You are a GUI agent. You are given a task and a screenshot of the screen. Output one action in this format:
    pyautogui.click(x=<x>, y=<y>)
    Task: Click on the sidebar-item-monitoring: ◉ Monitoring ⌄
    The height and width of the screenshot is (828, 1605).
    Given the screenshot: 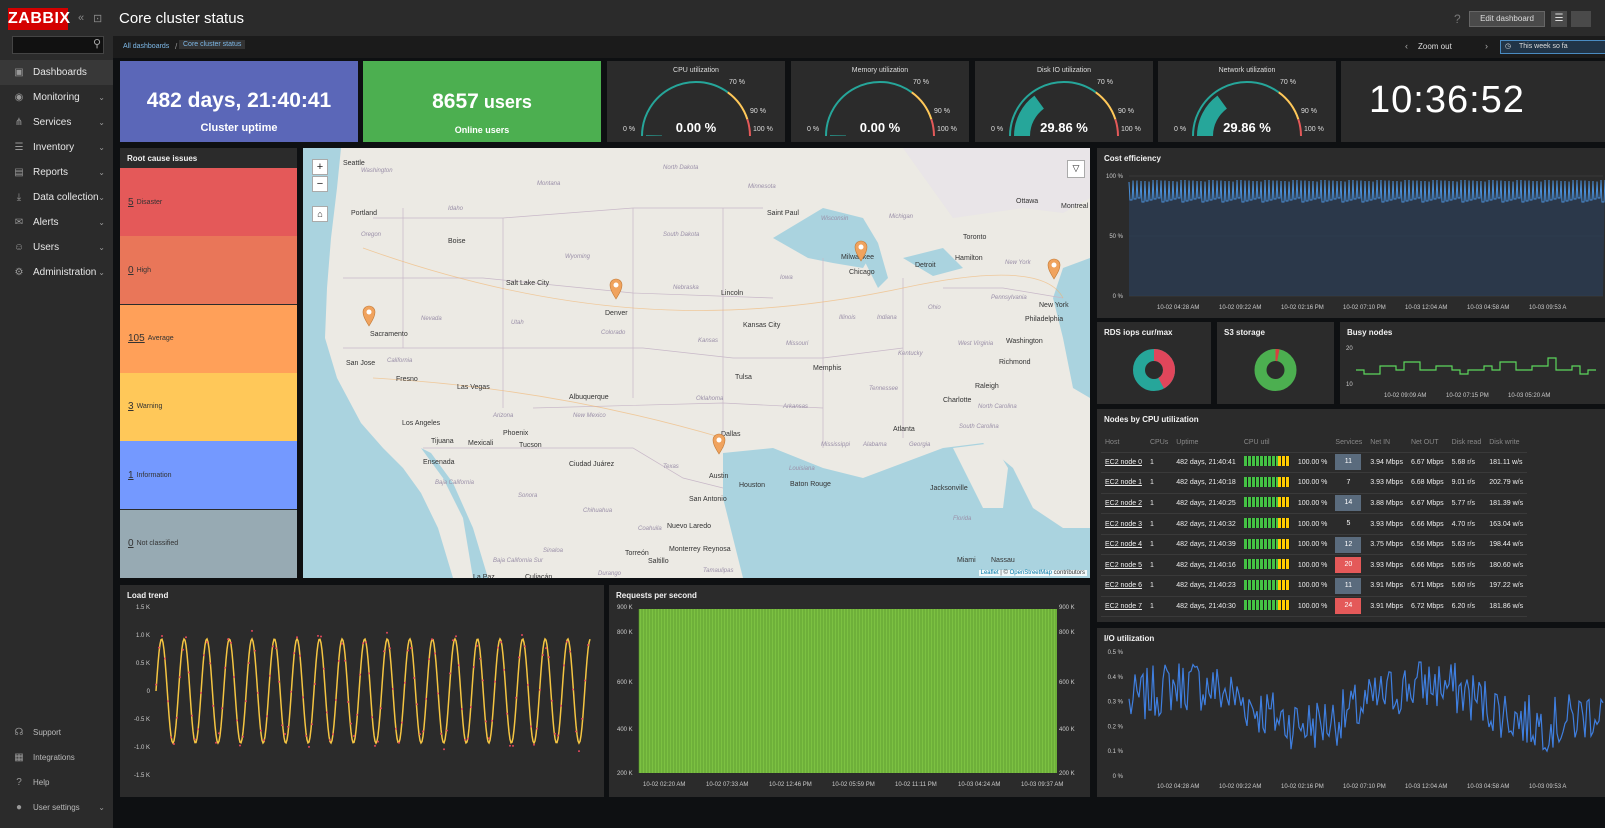 What is the action you would take?
    pyautogui.click(x=56, y=97)
    